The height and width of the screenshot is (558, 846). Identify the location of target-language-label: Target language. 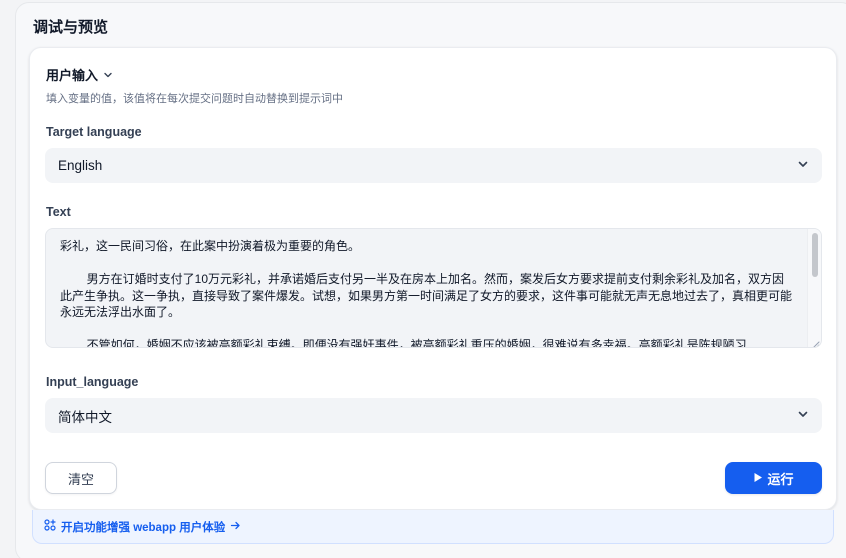
(94, 132).